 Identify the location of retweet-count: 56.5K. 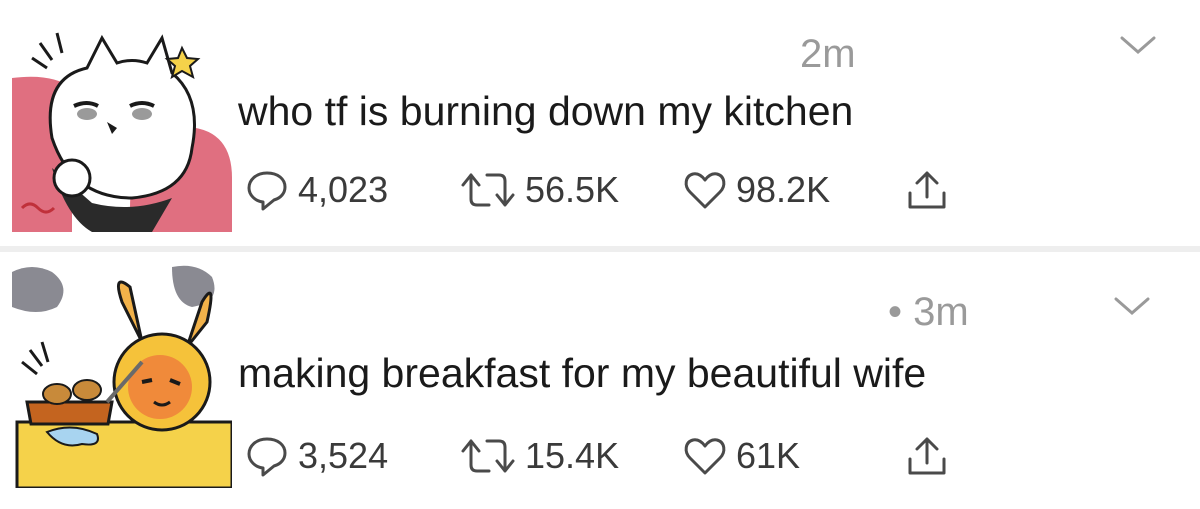
(572, 189).